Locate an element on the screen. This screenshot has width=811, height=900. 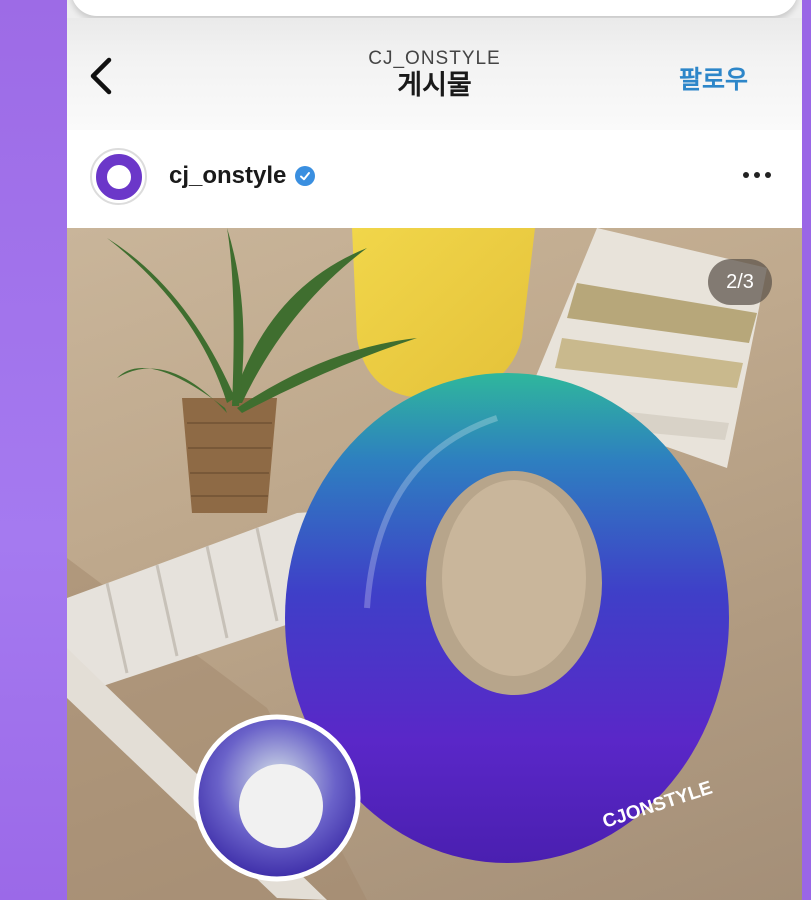
verified-badge-icon is located at coordinates (305, 176).